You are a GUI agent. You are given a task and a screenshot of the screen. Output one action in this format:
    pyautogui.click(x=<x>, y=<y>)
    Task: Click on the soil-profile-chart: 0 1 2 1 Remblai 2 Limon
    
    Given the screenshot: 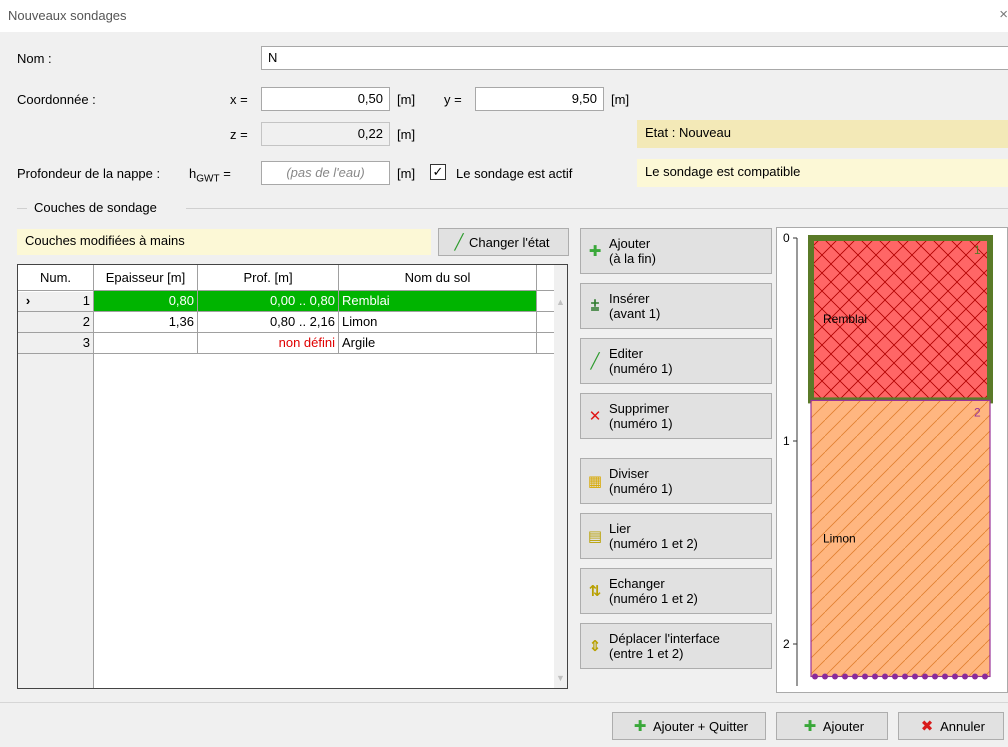 What is the action you would take?
    pyautogui.click(x=888, y=458)
    